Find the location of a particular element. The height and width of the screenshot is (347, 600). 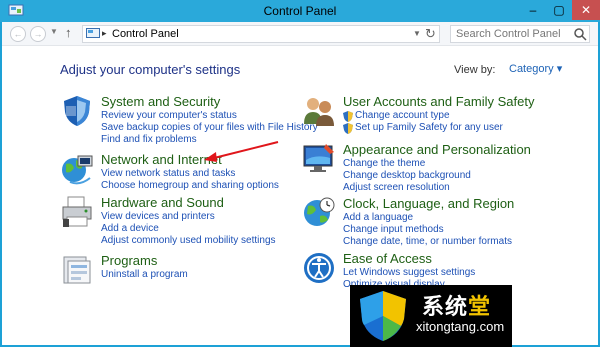

watermark-title-main: 系统 is located at coordinates (445, 306).